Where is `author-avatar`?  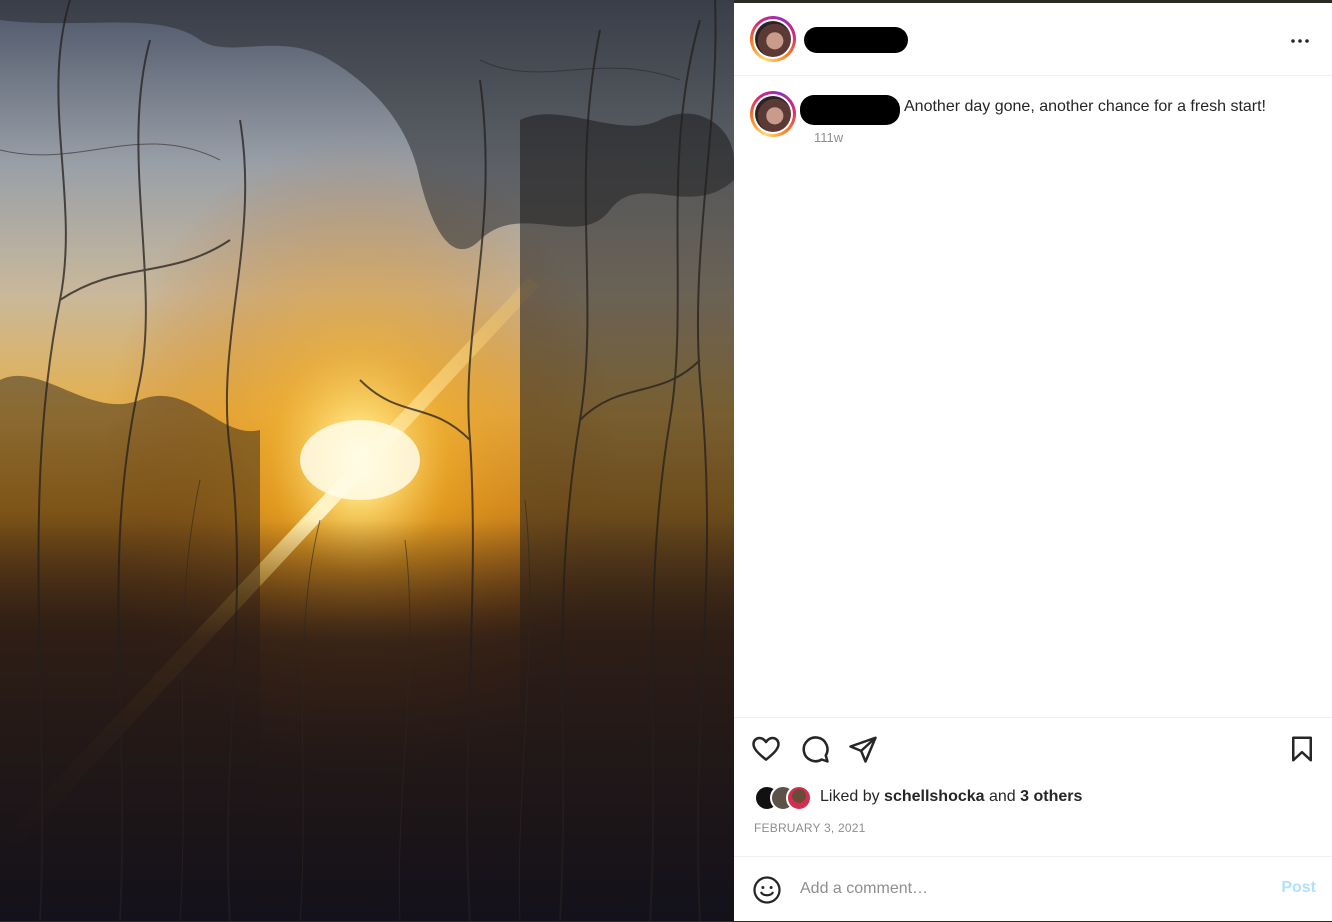
author-avatar is located at coordinates (773, 39).